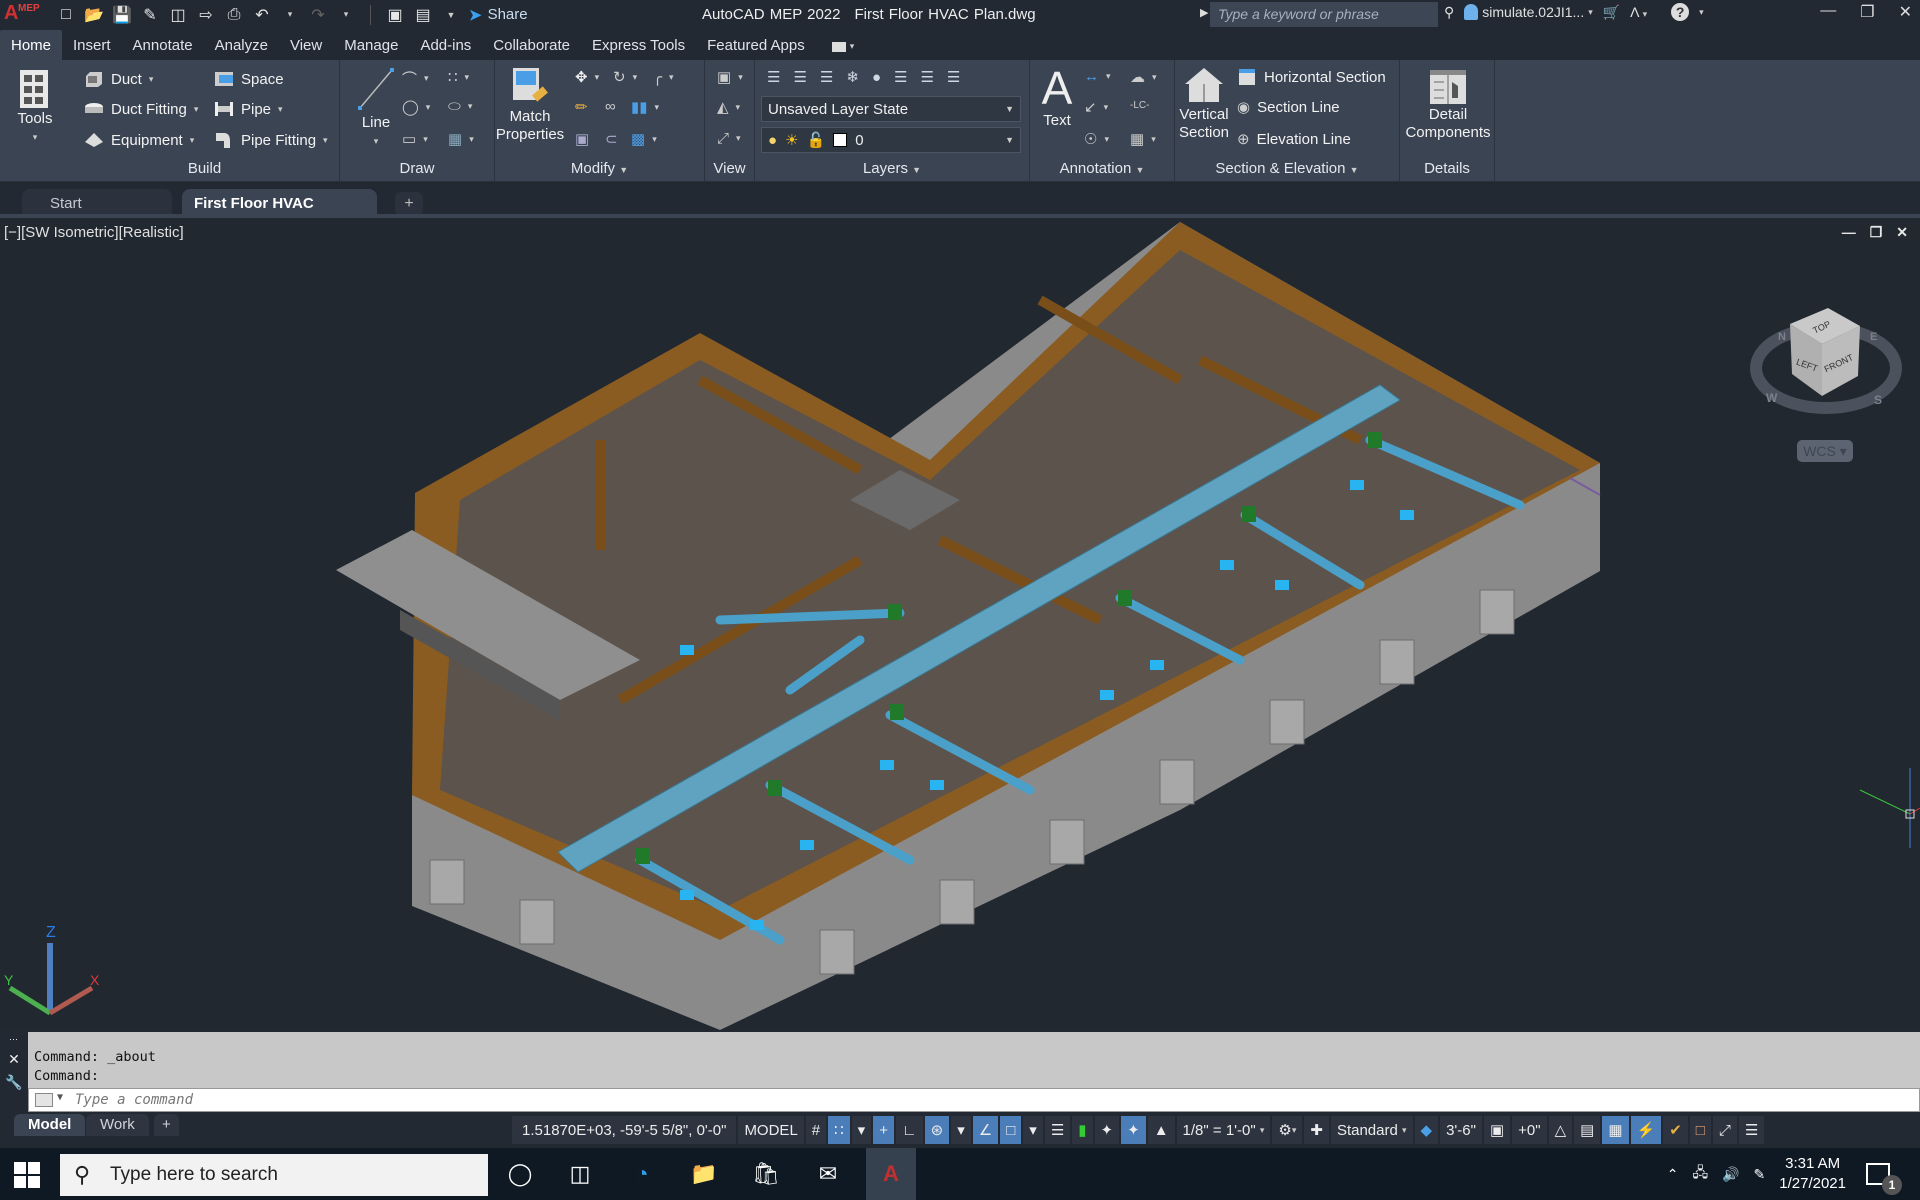 The height and width of the screenshot is (1200, 1920). I want to click on offset-button: ⊂, so click(611, 139).